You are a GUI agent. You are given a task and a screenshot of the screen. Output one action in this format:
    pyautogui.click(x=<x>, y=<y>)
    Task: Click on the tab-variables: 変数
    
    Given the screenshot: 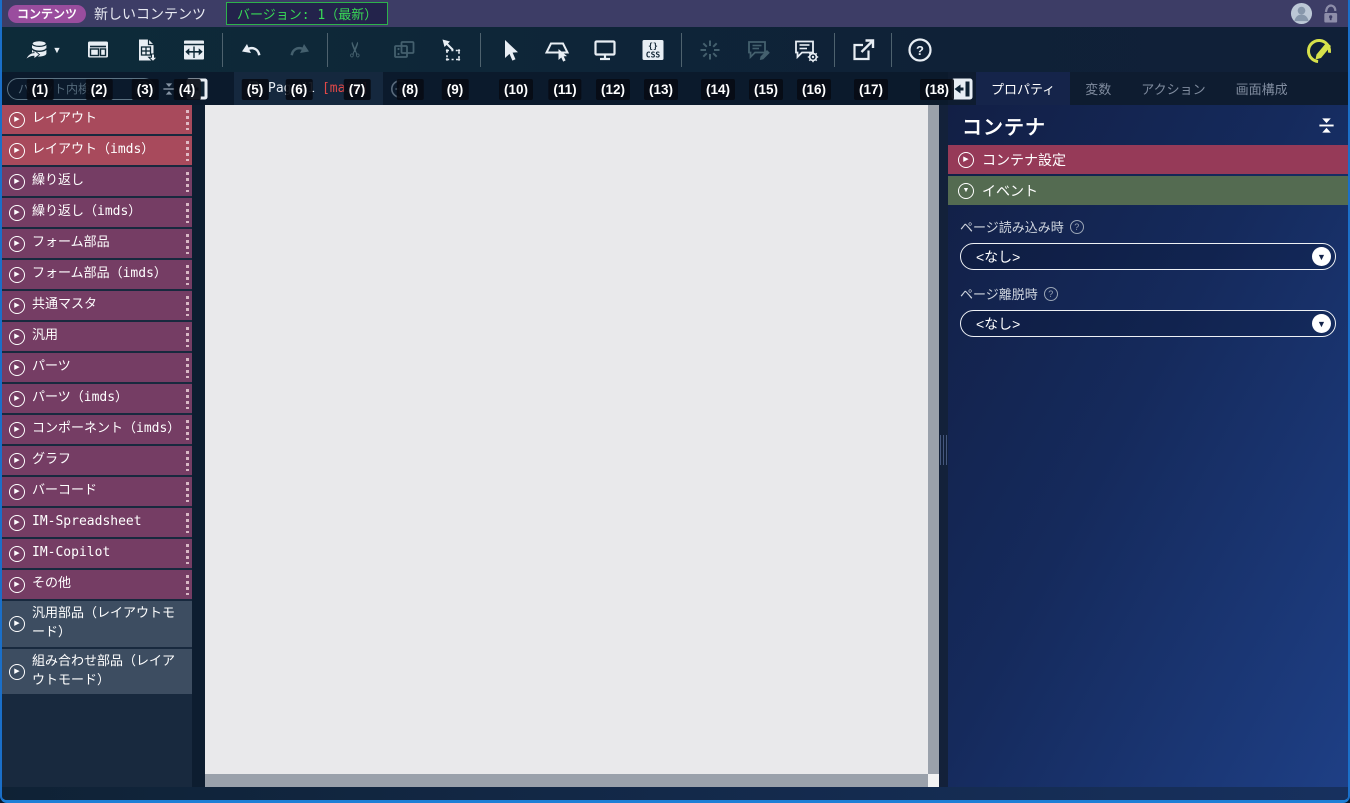 What is the action you would take?
    pyautogui.click(x=1098, y=88)
    